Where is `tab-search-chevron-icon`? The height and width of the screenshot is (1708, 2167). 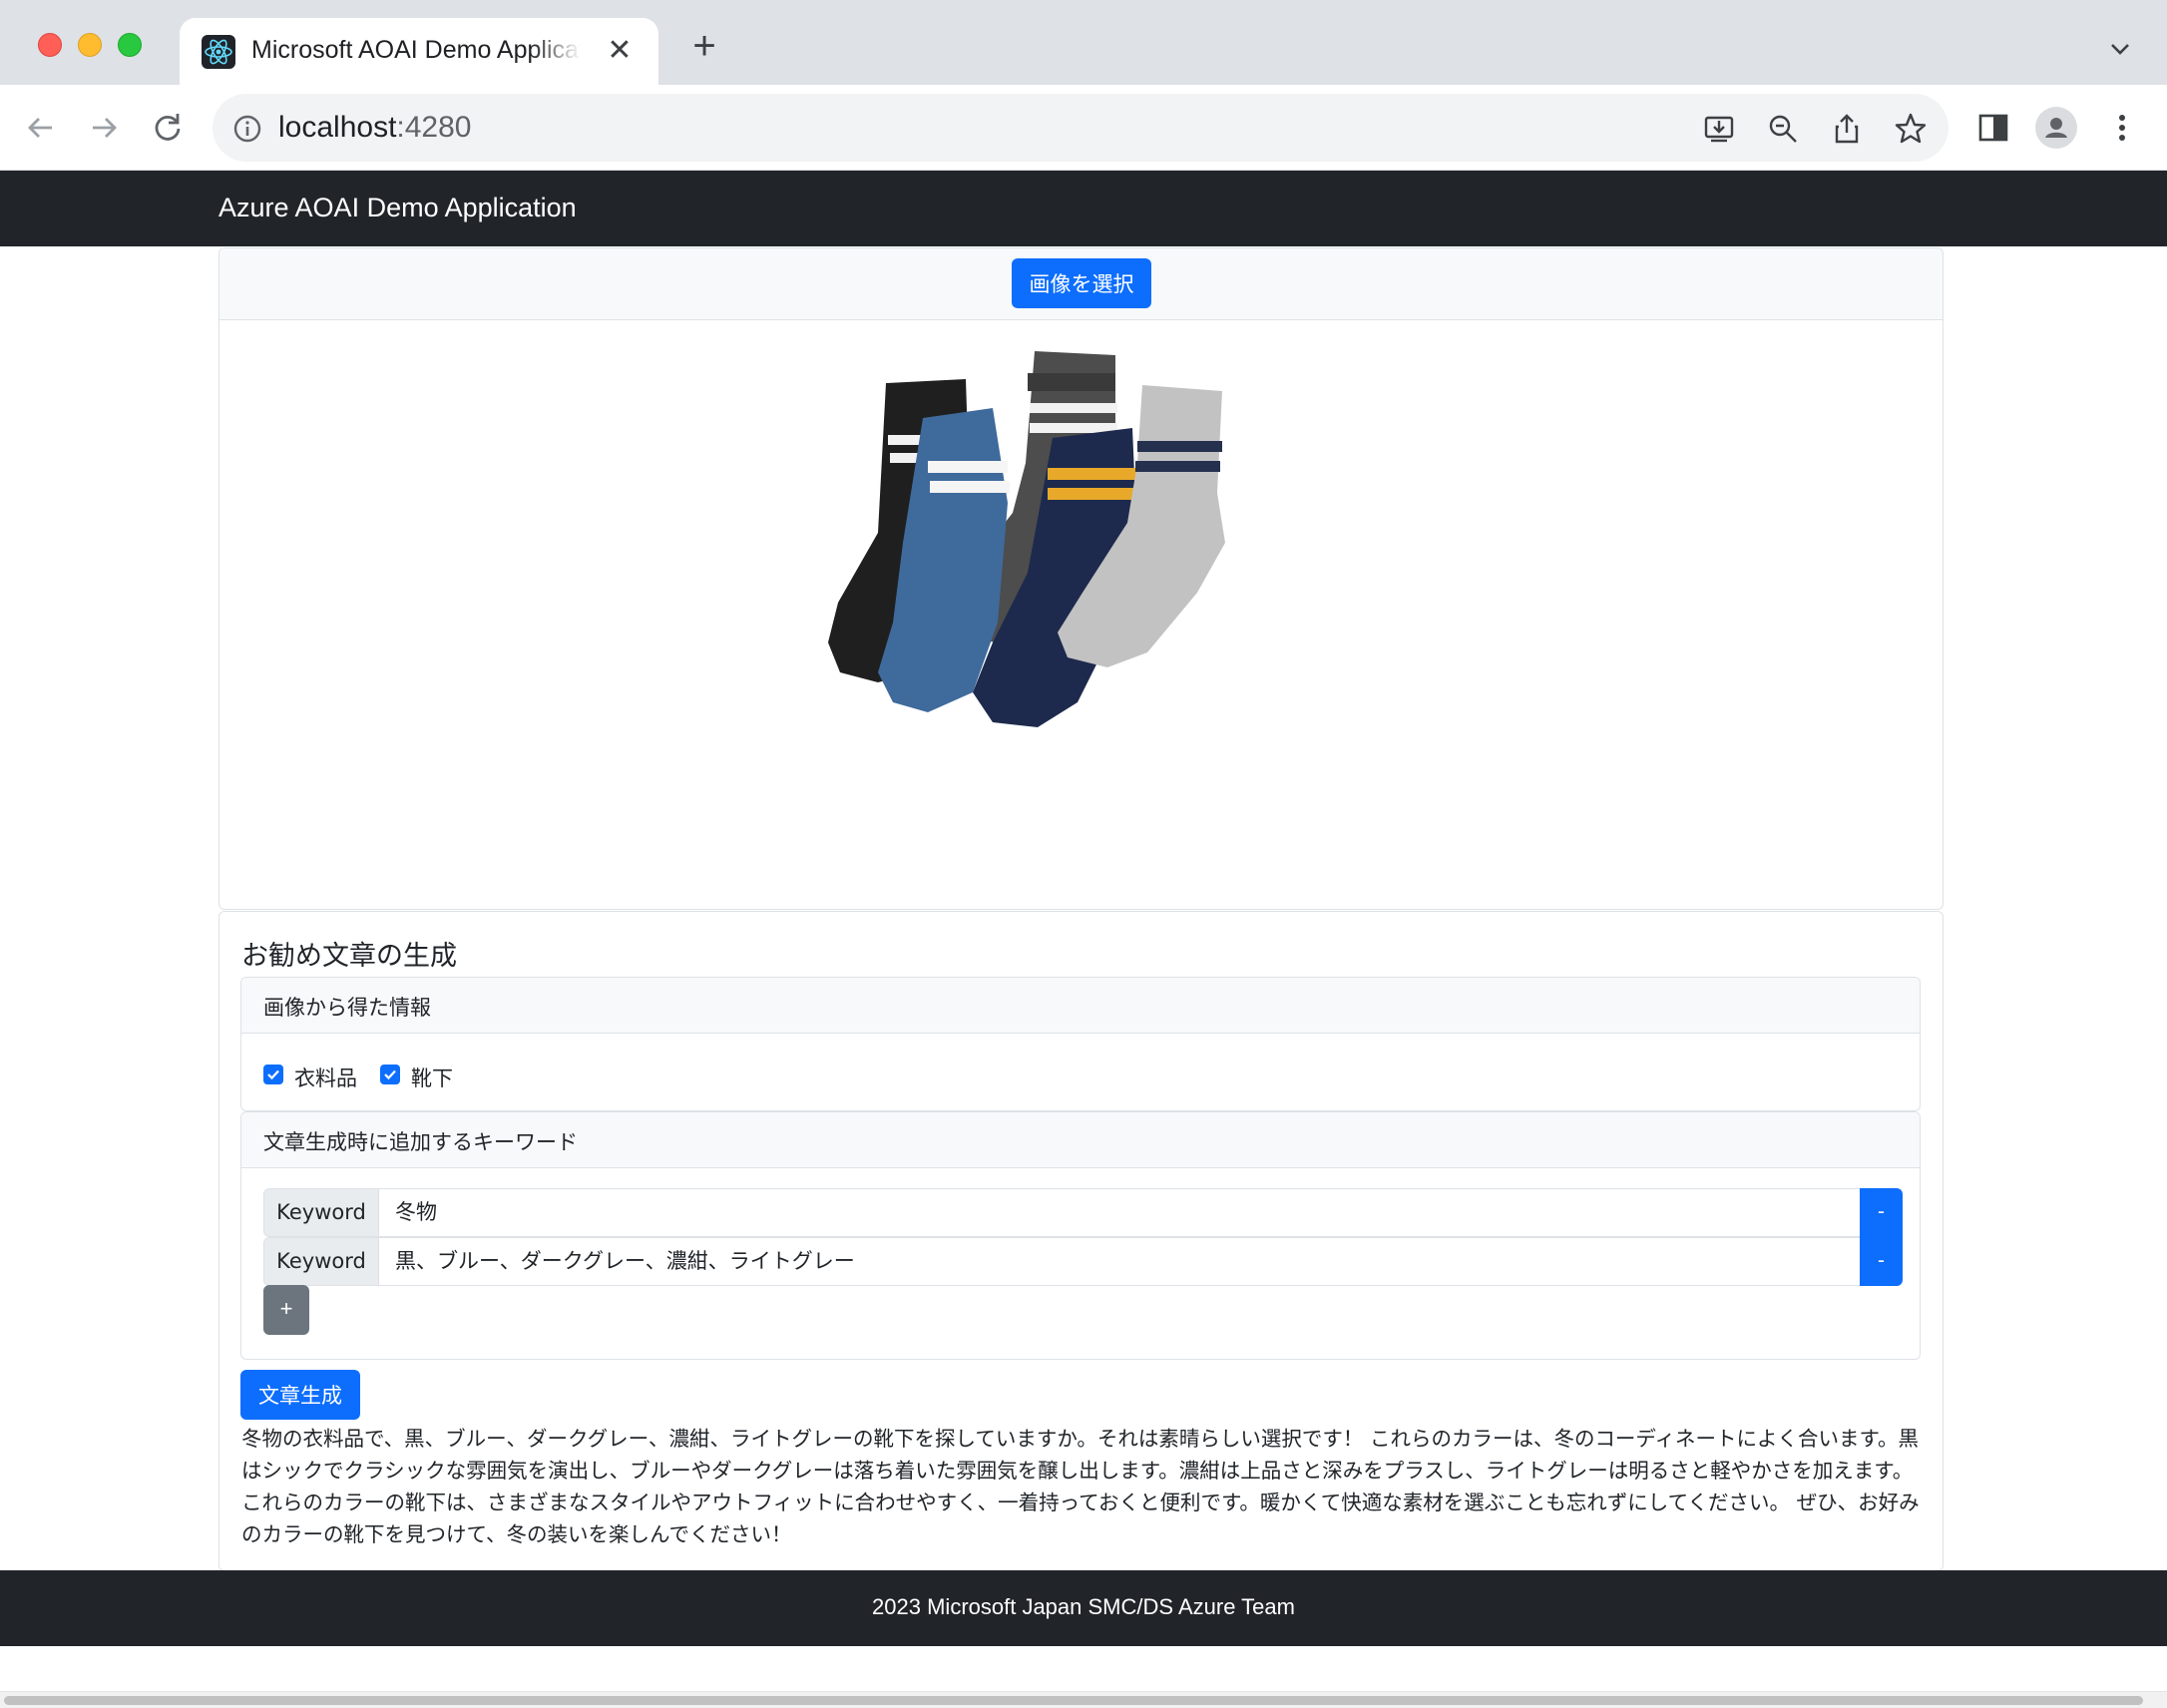
tab-search-chevron-icon is located at coordinates (2120, 49).